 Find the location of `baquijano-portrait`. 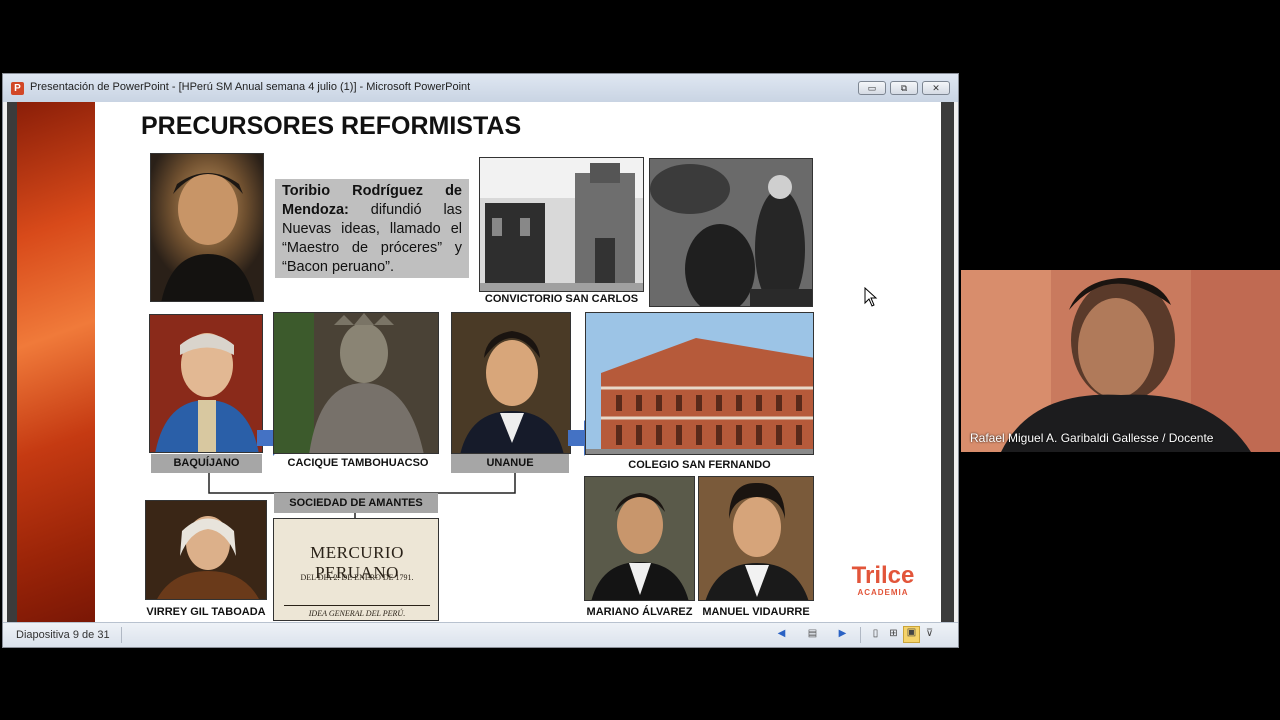

baquijano-portrait is located at coordinates (206, 383).